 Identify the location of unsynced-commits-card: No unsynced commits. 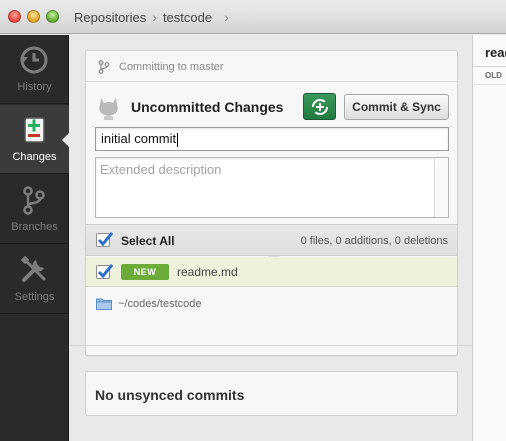
(271, 393).